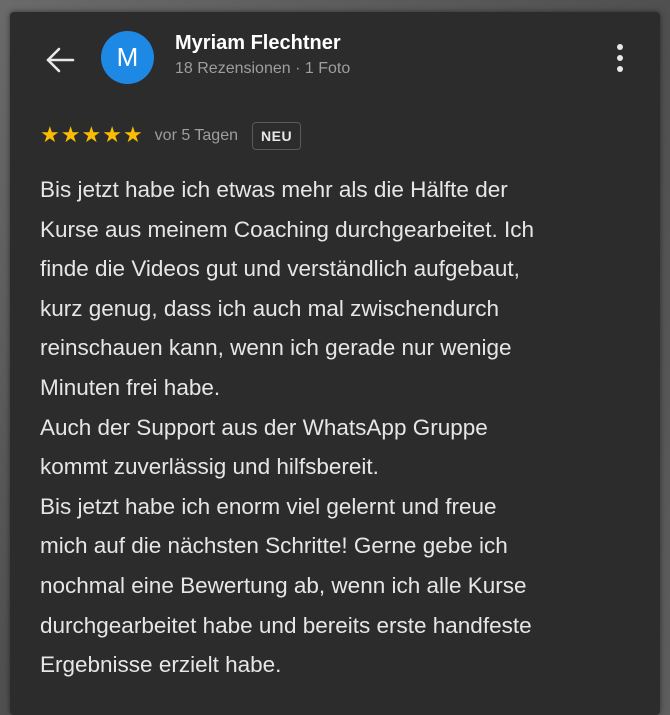 This screenshot has width=670, height=715. I want to click on rating-row: ★ ★ ★ ★ ★ vor 5 Tagen NEU, so click(171, 136).